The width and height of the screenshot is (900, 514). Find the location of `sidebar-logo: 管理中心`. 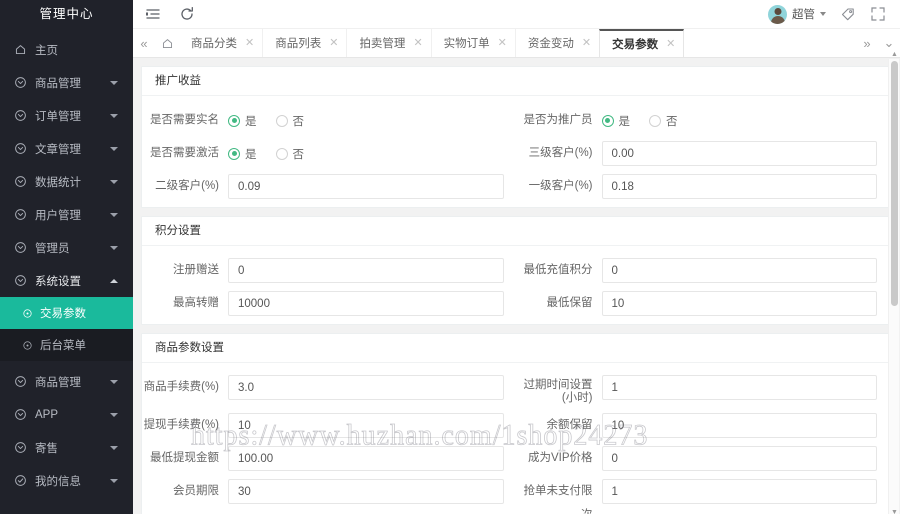

sidebar-logo: 管理中心 is located at coordinates (66, 14).